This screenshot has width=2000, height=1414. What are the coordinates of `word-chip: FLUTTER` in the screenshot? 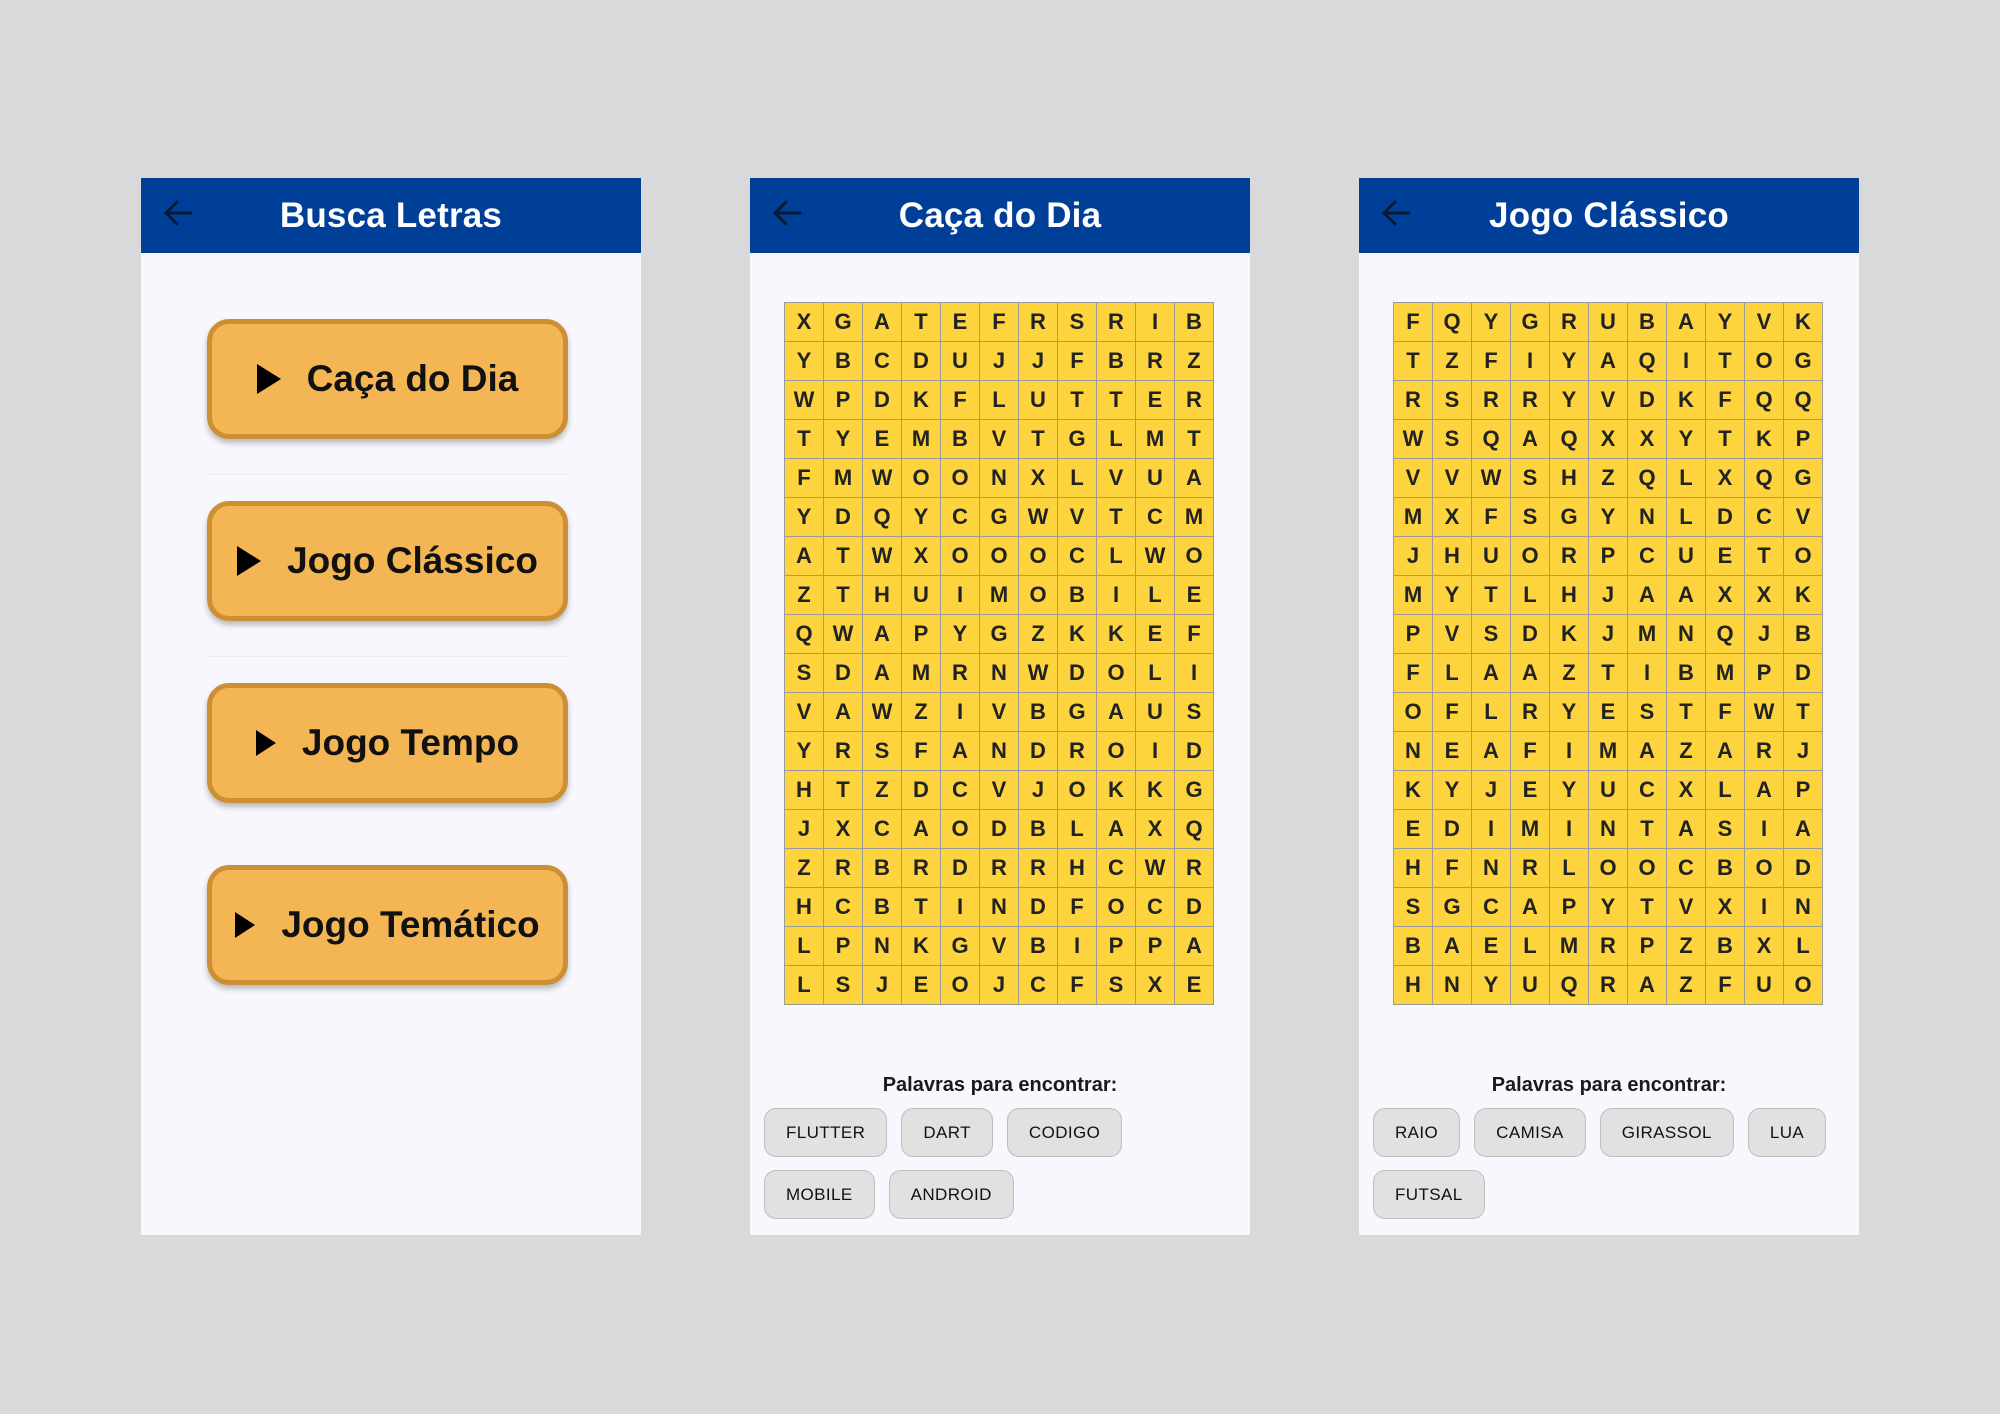 It's located at (826, 1132).